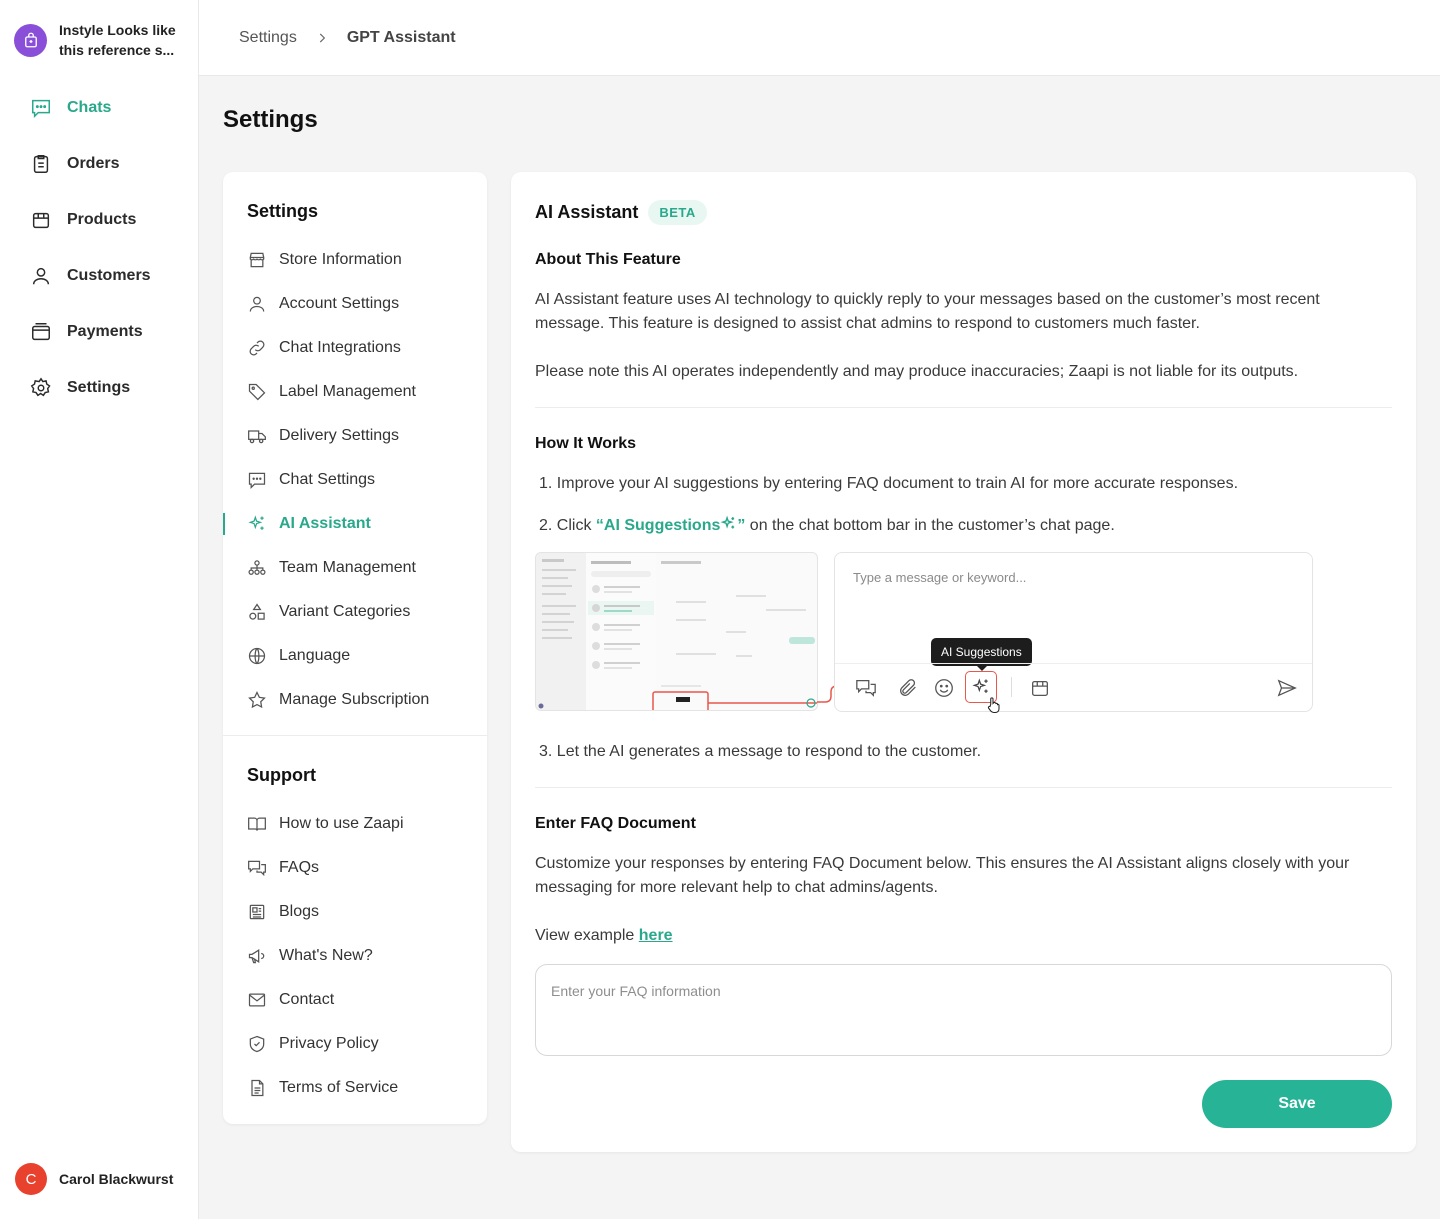  Describe the element at coordinates (322, 38) in the screenshot. I see `chevron-right-icon` at that location.